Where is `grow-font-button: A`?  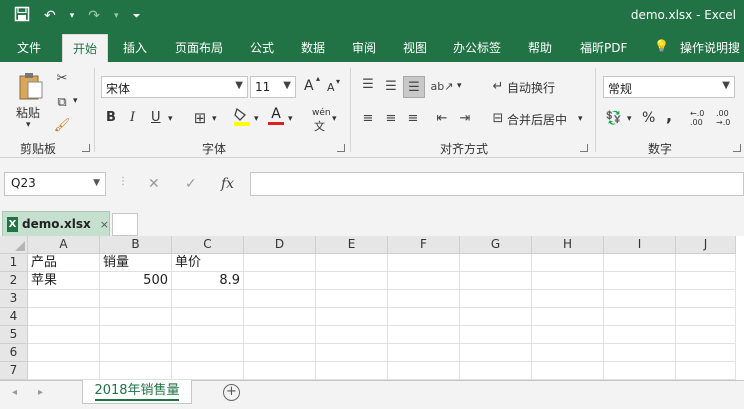 grow-font-button: A is located at coordinates (309, 86).